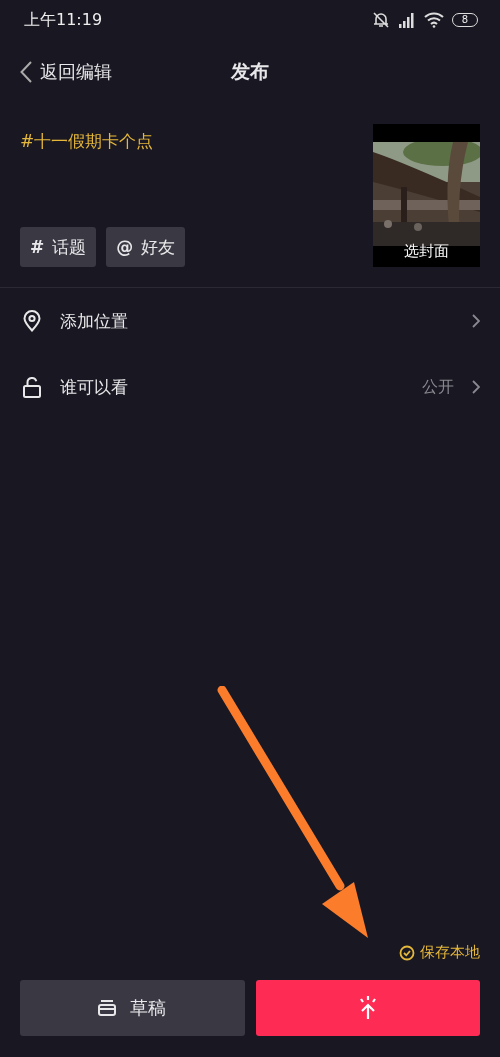 Image resolution: width=500 pixels, height=1057 pixels. I want to click on settings-row: 谁可以看 公开, so click(250, 387).